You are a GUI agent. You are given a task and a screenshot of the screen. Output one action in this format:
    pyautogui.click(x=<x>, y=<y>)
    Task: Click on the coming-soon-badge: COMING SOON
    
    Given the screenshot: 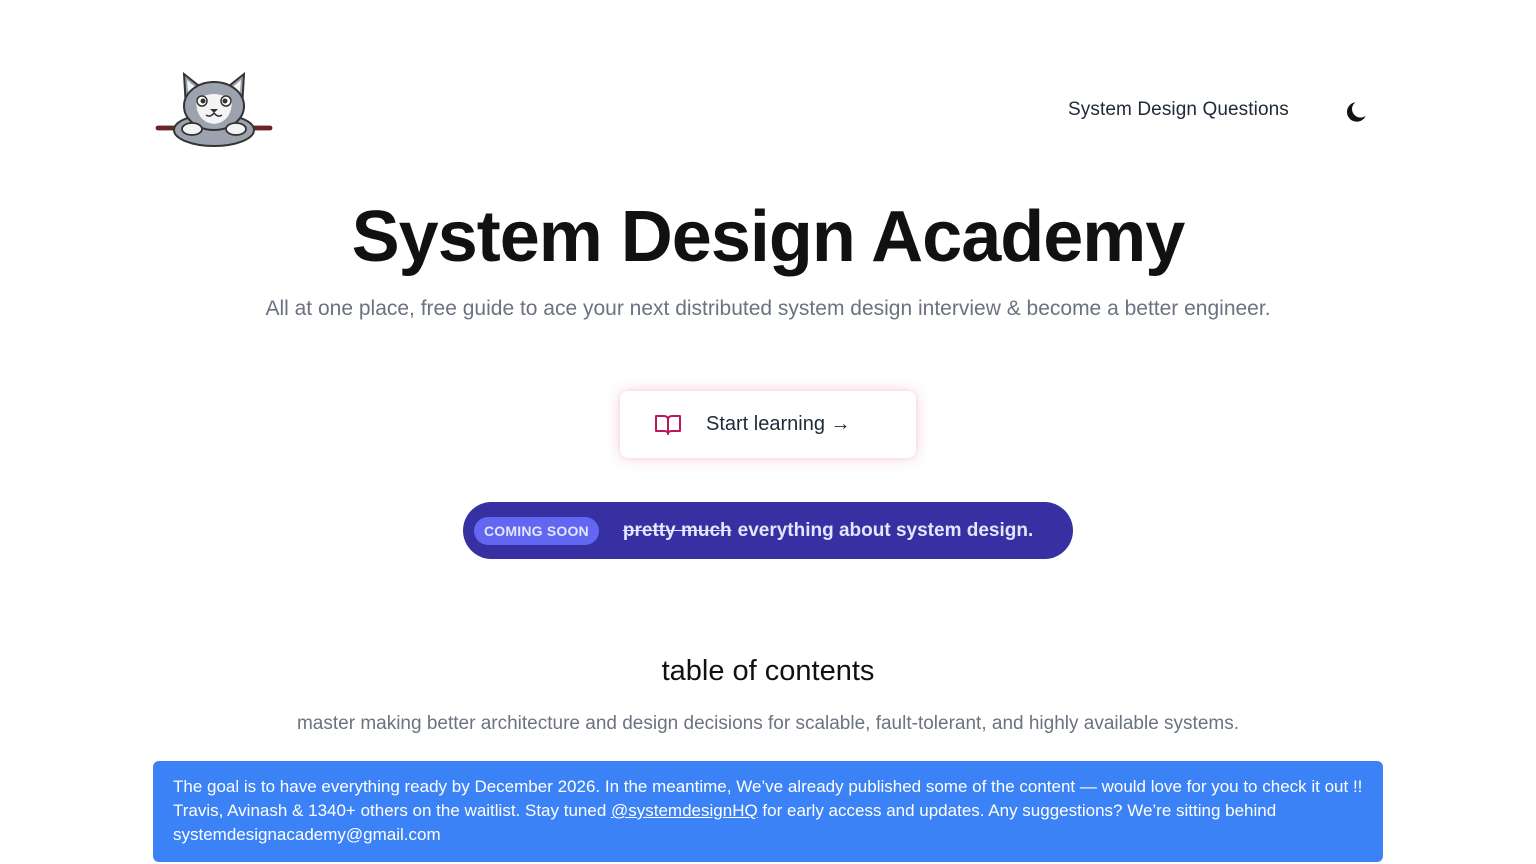 What is the action you would take?
    pyautogui.click(x=536, y=530)
    